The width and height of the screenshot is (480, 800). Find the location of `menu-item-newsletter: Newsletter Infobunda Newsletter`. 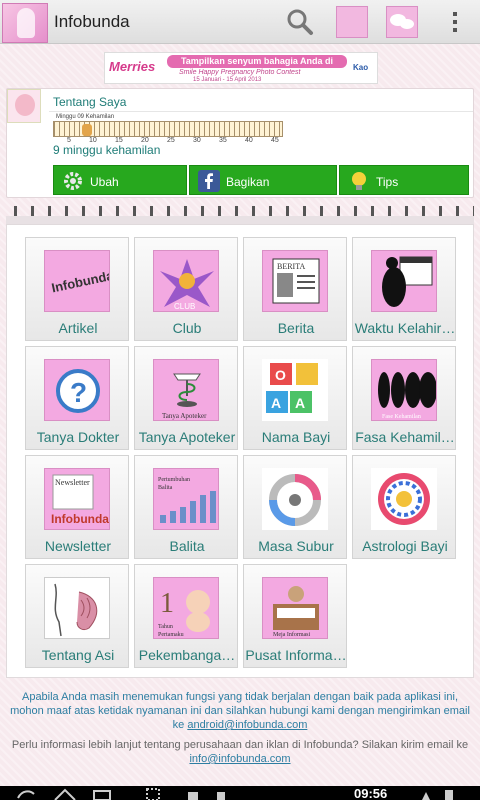

menu-item-newsletter: Newsletter Infobunda Newsletter is located at coordinates (77, 507).